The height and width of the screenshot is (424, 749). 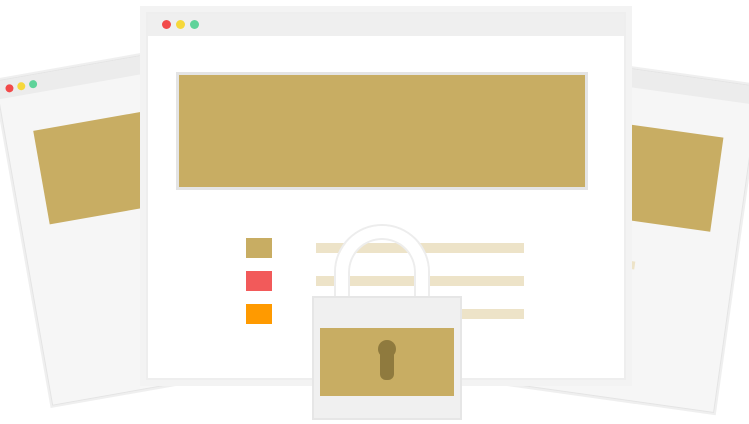 I want to click on list-bullet-orange, so click(x=259, y=314).